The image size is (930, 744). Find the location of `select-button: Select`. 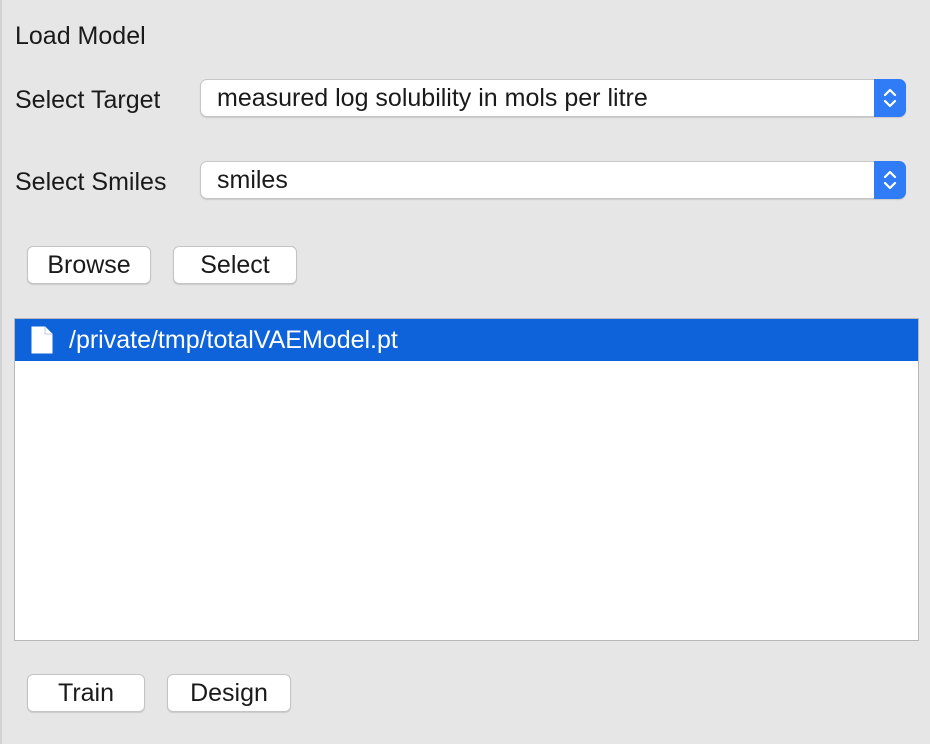

select-button: Select is located at coordinates (235, 265).